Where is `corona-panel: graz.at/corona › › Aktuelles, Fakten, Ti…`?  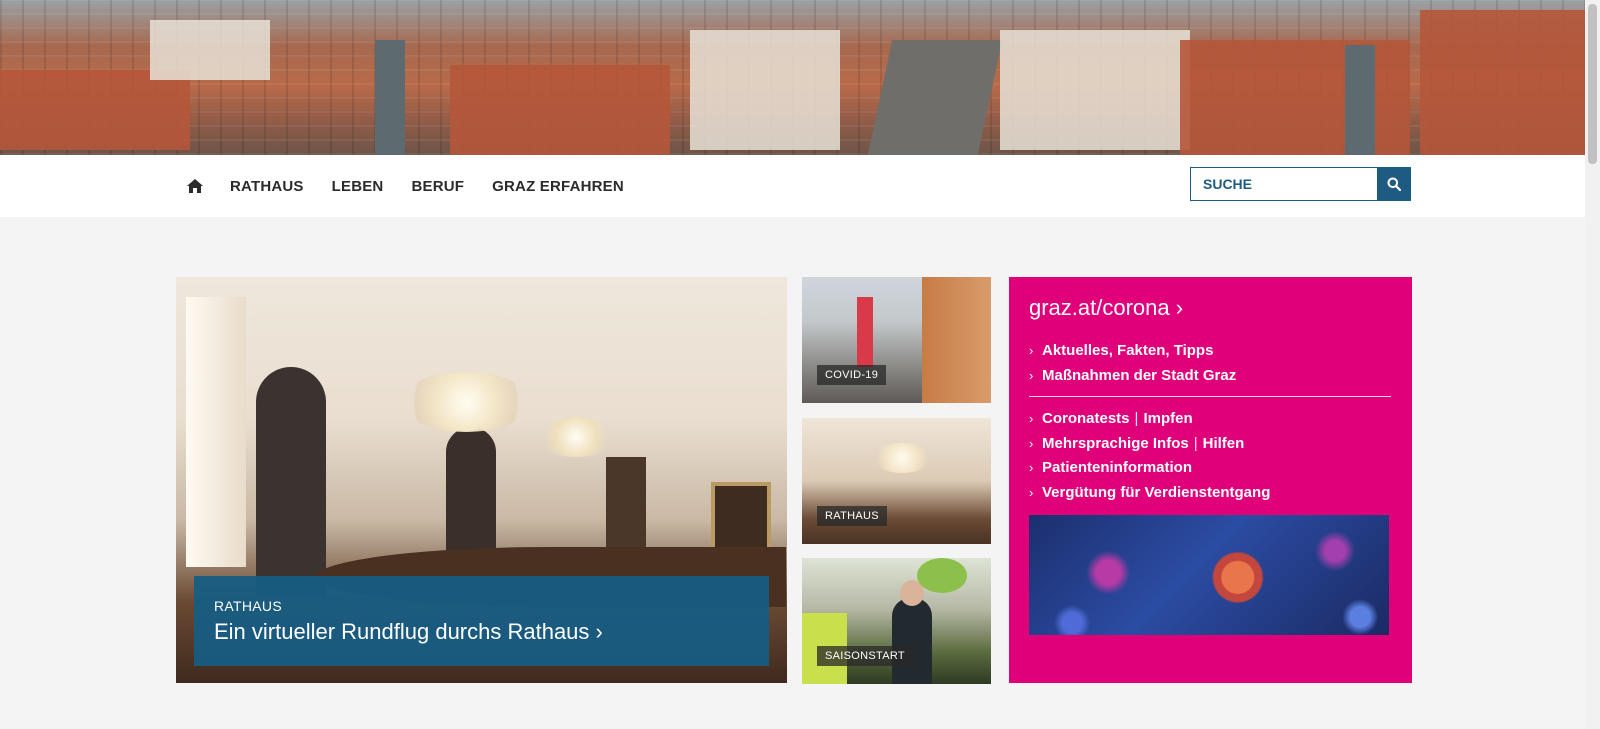
corona-panel: graz.at/corona › › Aktuelles, Fakten, Ti… is located at coordinates (1210, 480).